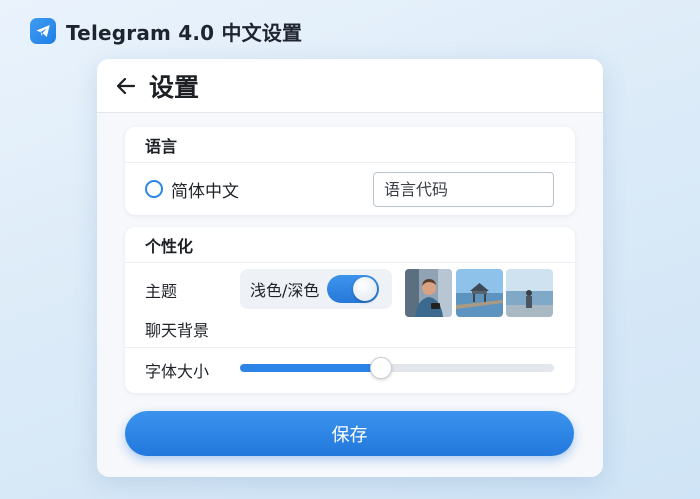  What do you see at coordinates (177, 371) in the screenshot?
I see `font-size-label: 字体大小` at bounding box center [177, 371].